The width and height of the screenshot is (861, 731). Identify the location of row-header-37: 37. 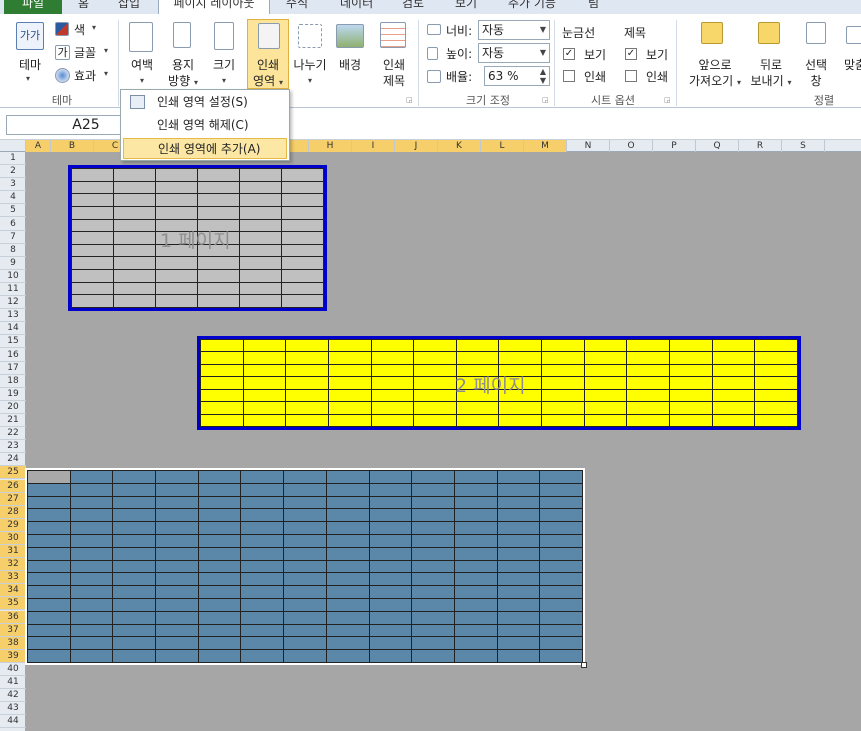
(13, 630).